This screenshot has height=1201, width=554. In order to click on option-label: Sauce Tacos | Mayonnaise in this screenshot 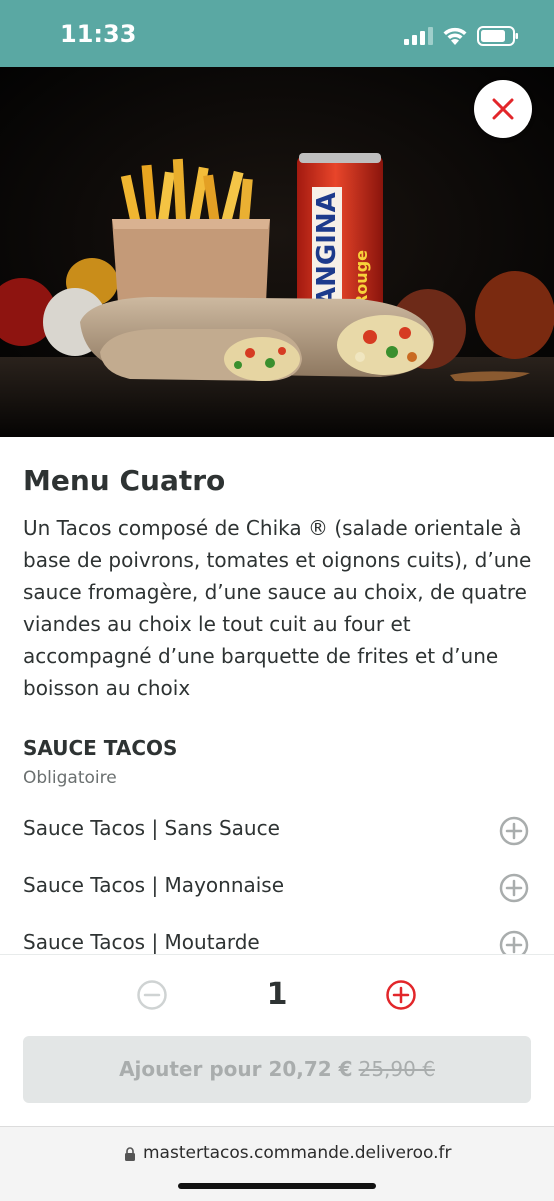, I will do `click(154, 885)`.